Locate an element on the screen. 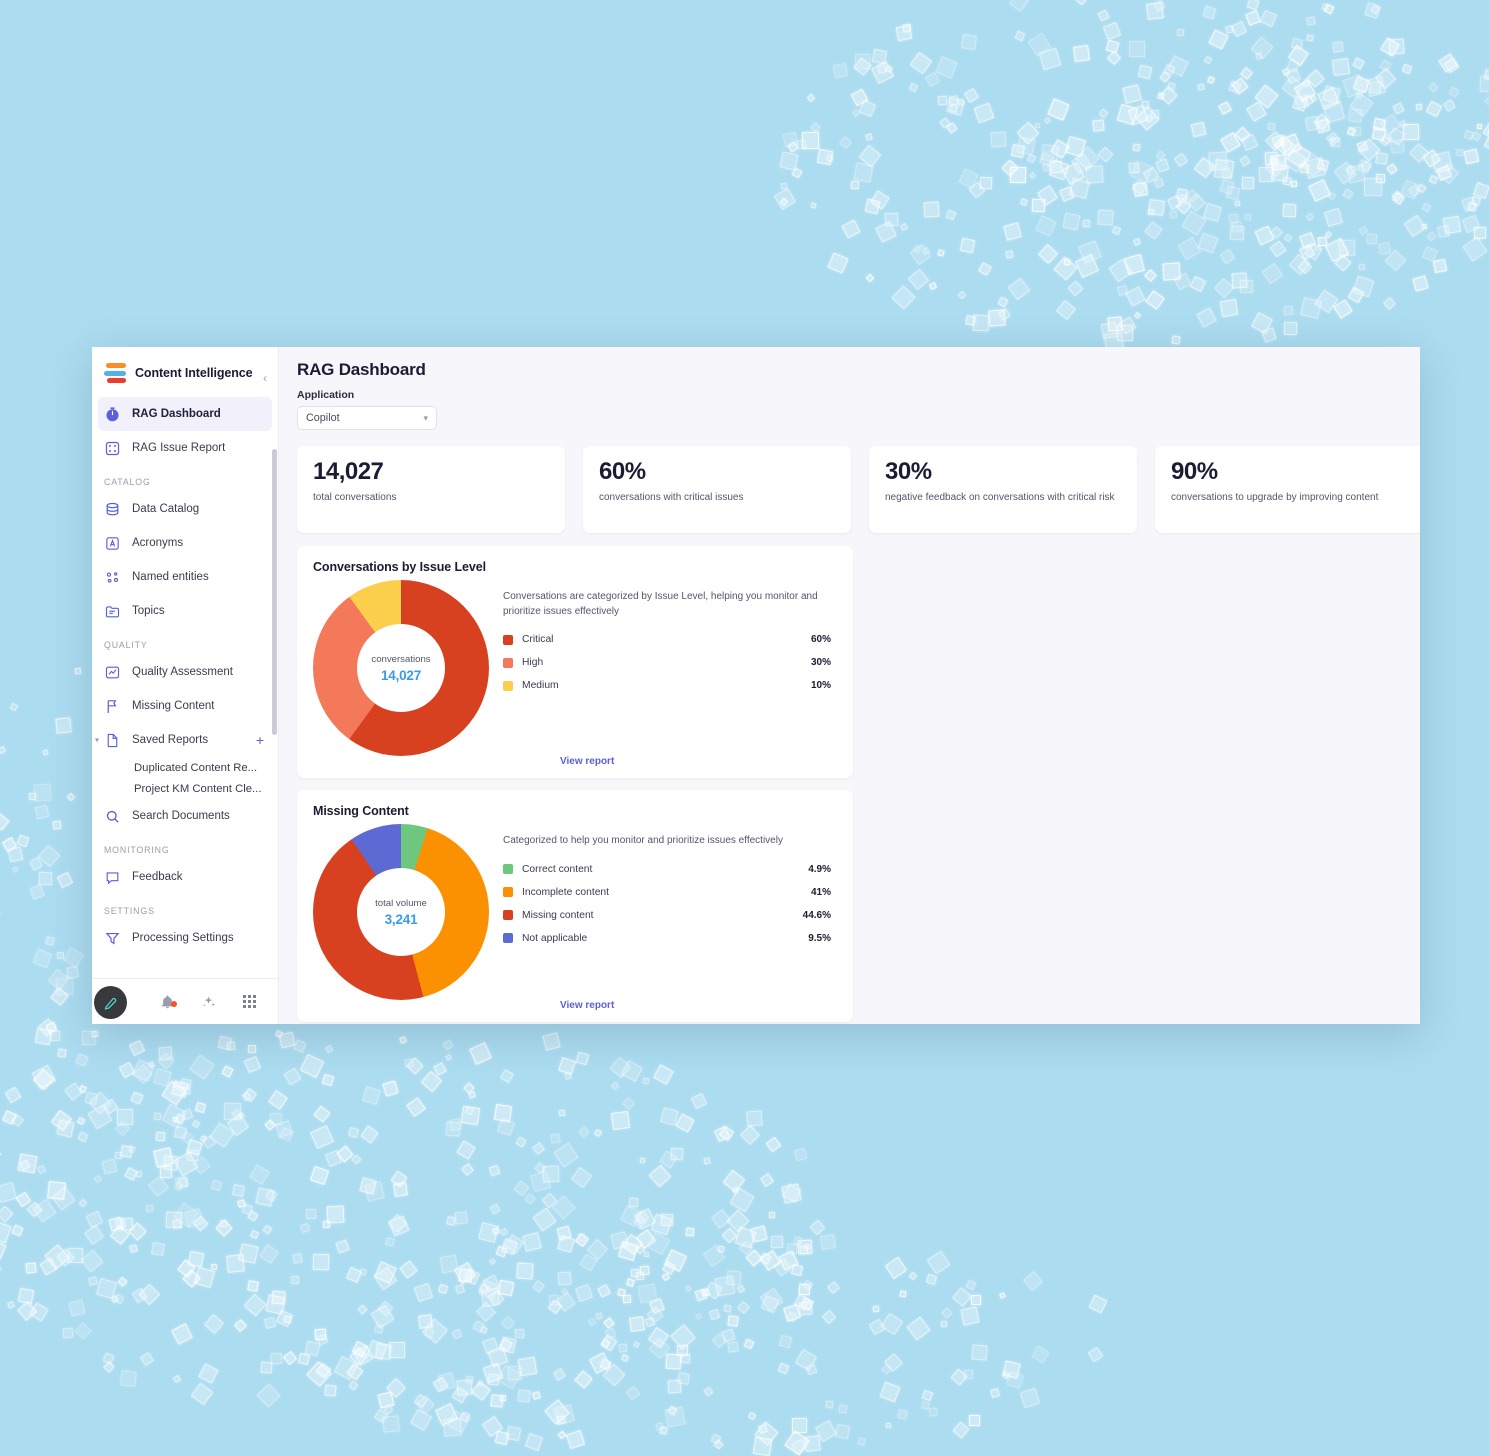 The height and width of the screenshot is (1456, 1489). stacked-bars-logo is located at coordinates (115, 373).